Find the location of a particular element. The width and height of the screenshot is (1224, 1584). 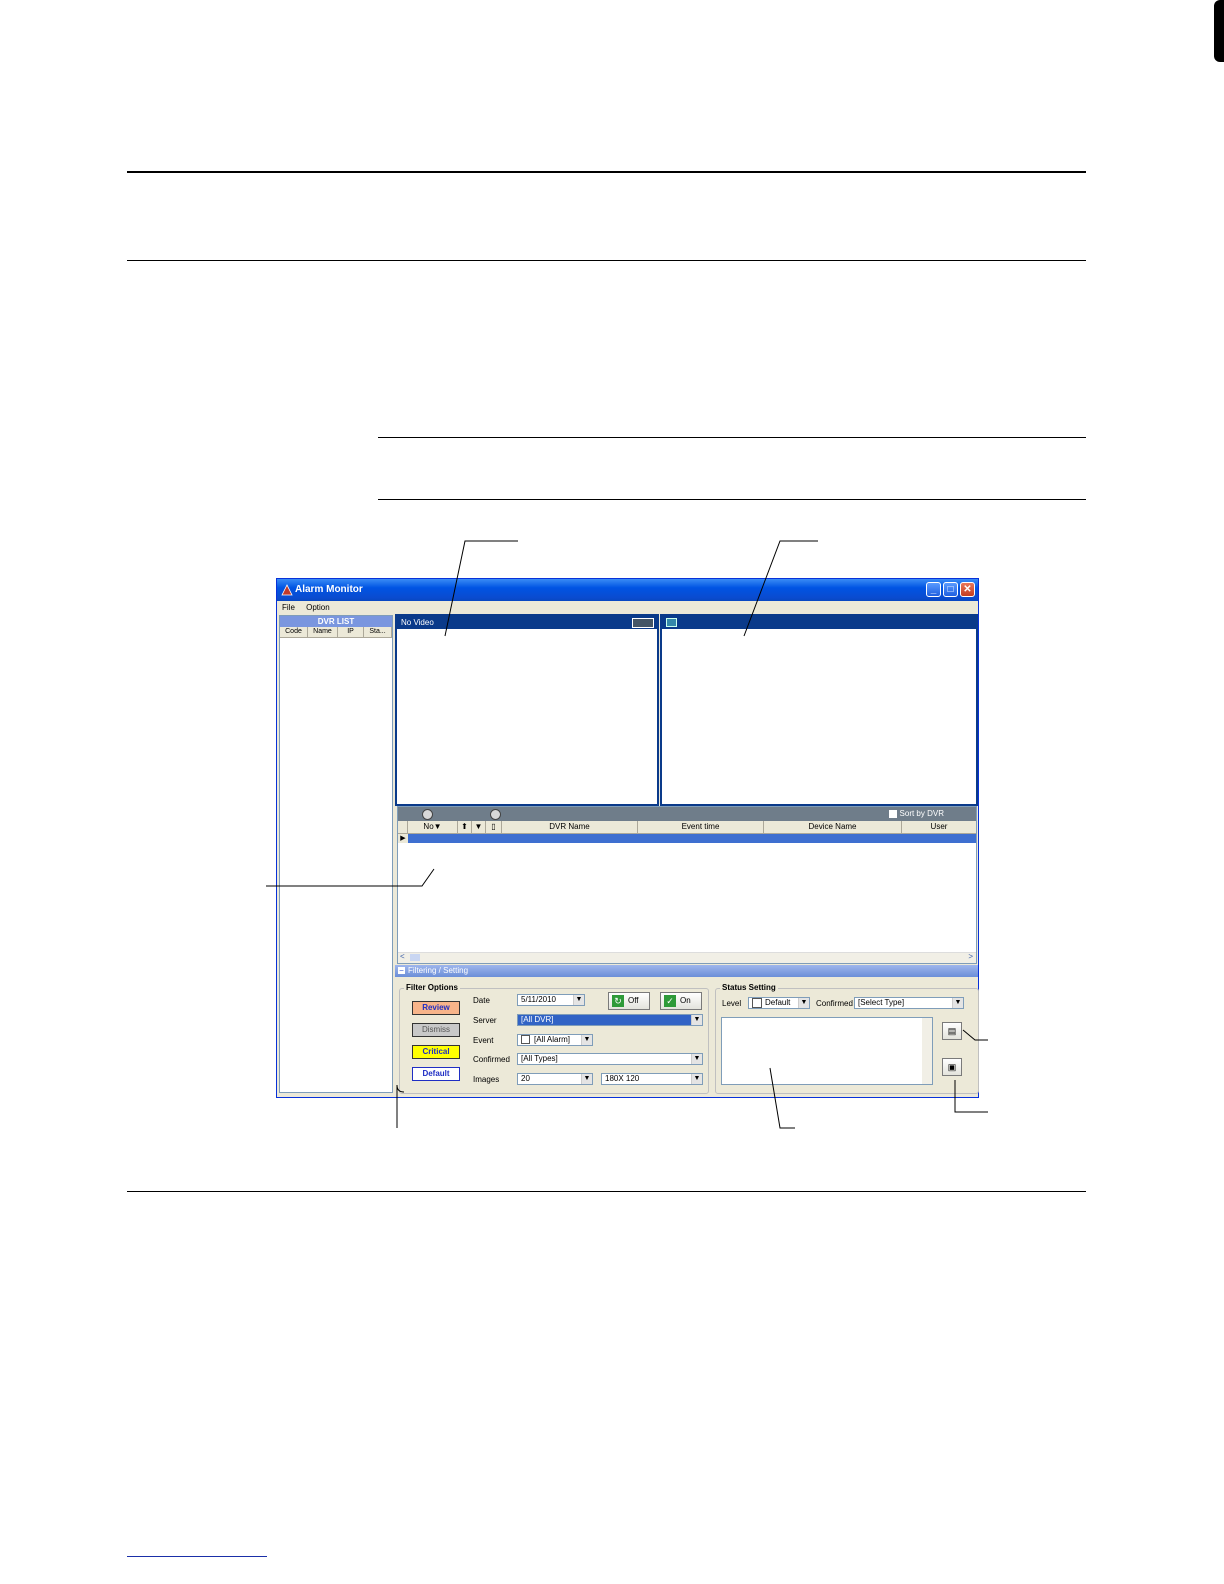

off-label: Off is located at coordinates (633, 1000).